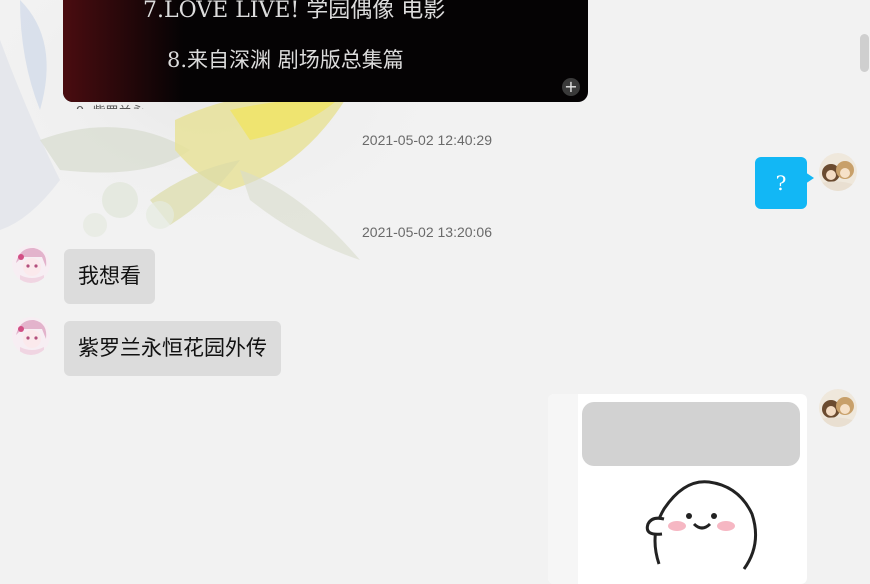  What do you see at coordinates (563, 489) in the screenshot?
I see `sticker-side-strip` at bounding box center [563, 489].